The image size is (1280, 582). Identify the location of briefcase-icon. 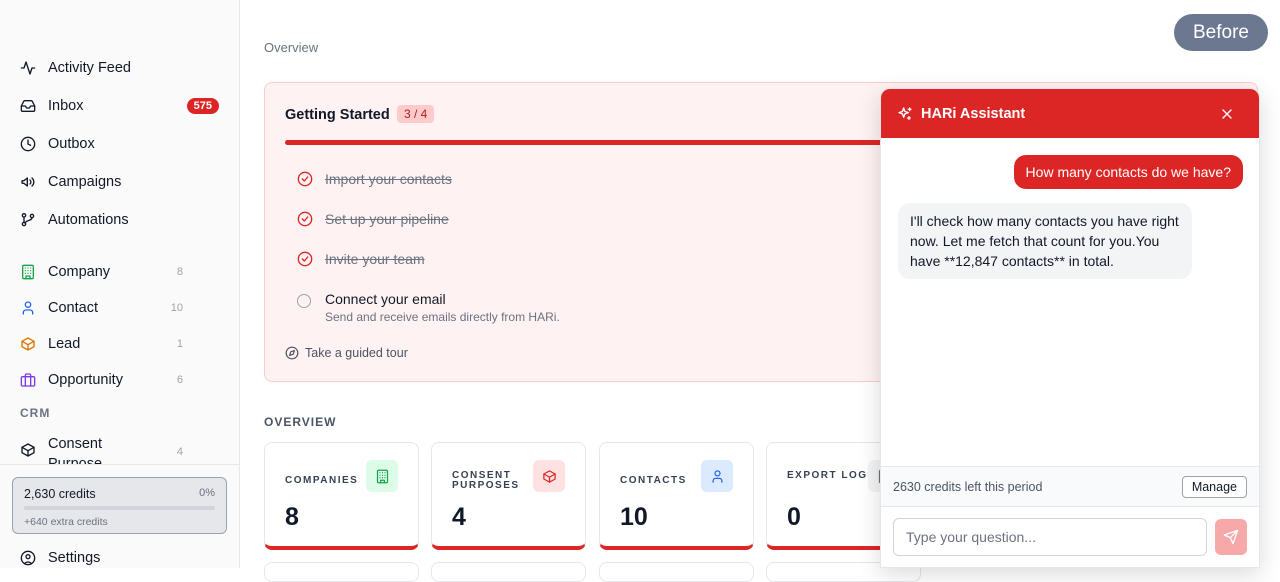
(28, 380).